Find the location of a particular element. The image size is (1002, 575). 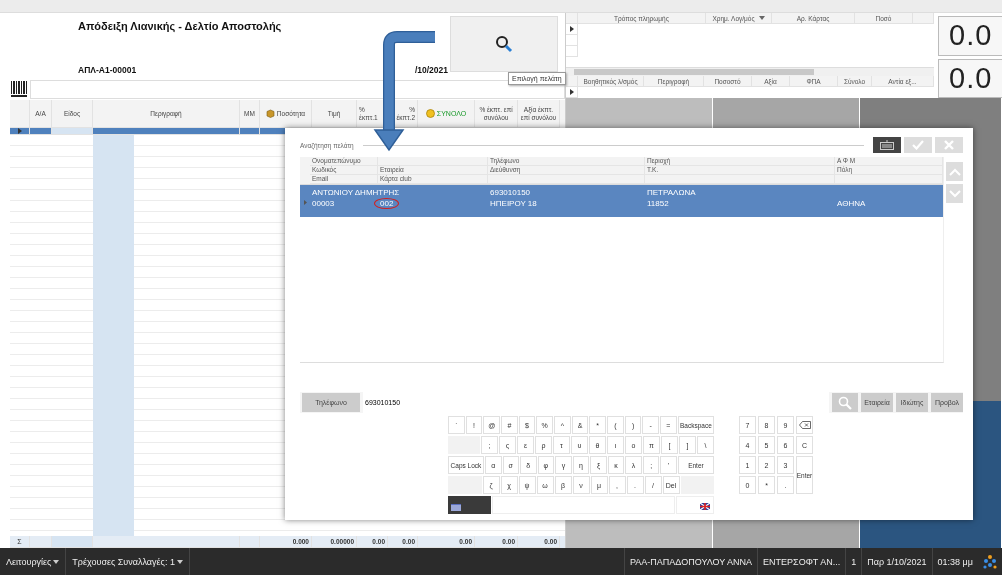

status-menu: Λειτουργίες is located at coordinates (33, 561).